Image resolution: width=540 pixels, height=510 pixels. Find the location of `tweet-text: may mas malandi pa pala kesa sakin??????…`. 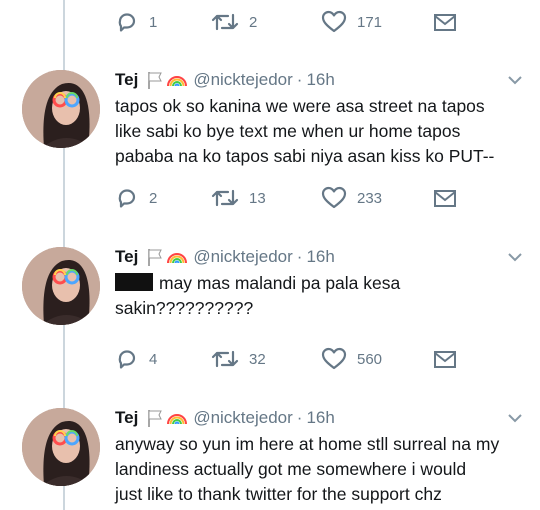

tweet-text: may mas malandi pa pala kesa sakin??????… is located at coordinates (320, 296).